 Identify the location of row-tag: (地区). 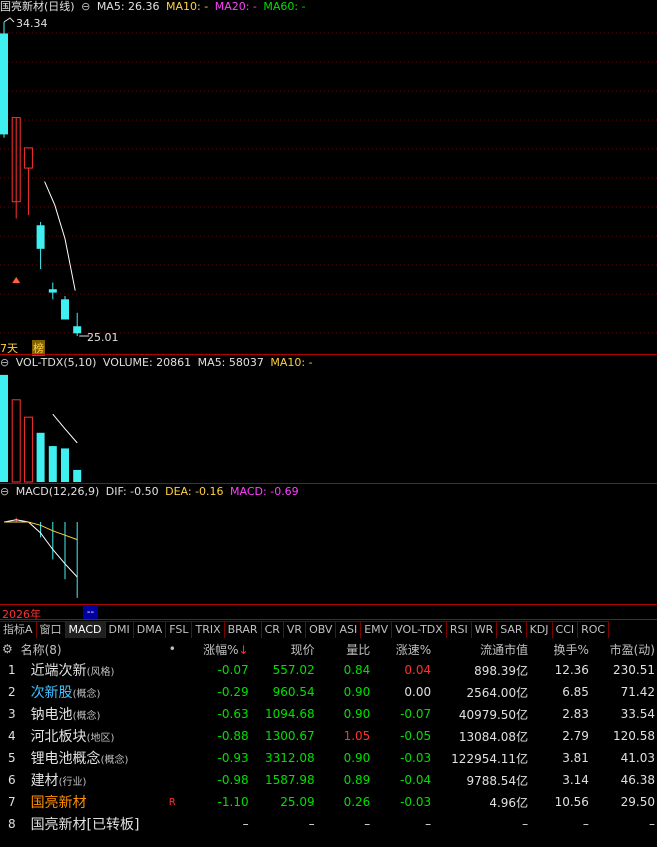
(100, 738).